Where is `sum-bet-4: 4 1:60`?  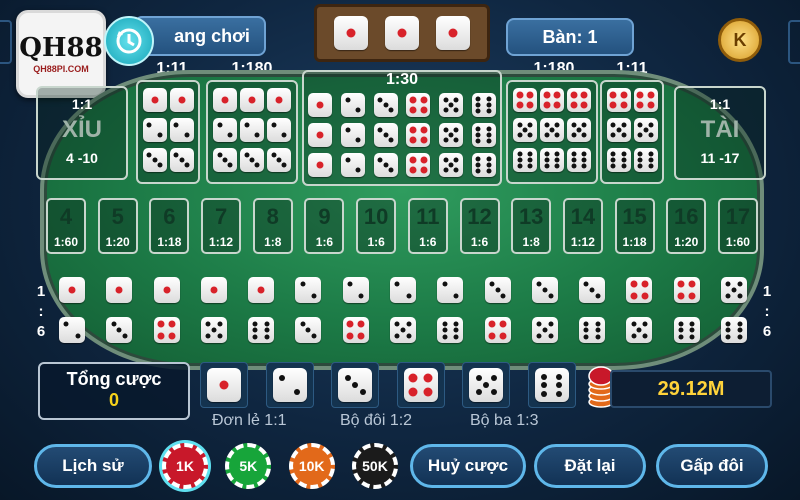
sum-bet-4: 4 1:60 is located at coordinates (66, 226).